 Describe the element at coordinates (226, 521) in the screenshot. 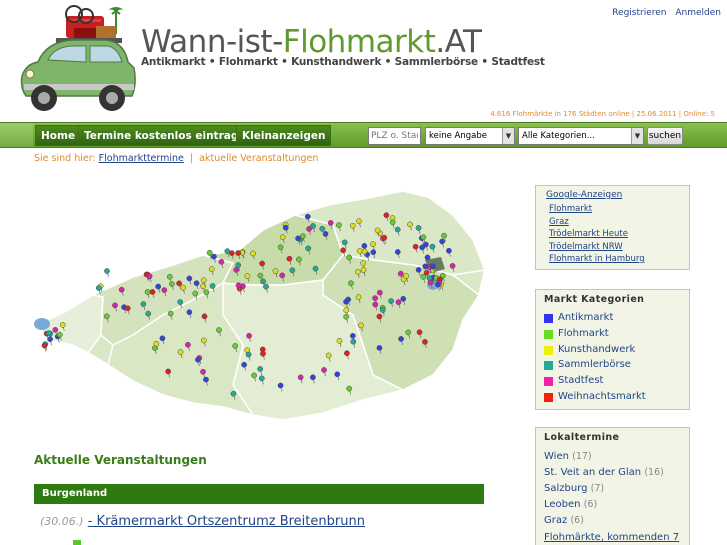

I see `event-title-link: - Krämermarkt Ortszentrumz Breitenbrunn` at that location.